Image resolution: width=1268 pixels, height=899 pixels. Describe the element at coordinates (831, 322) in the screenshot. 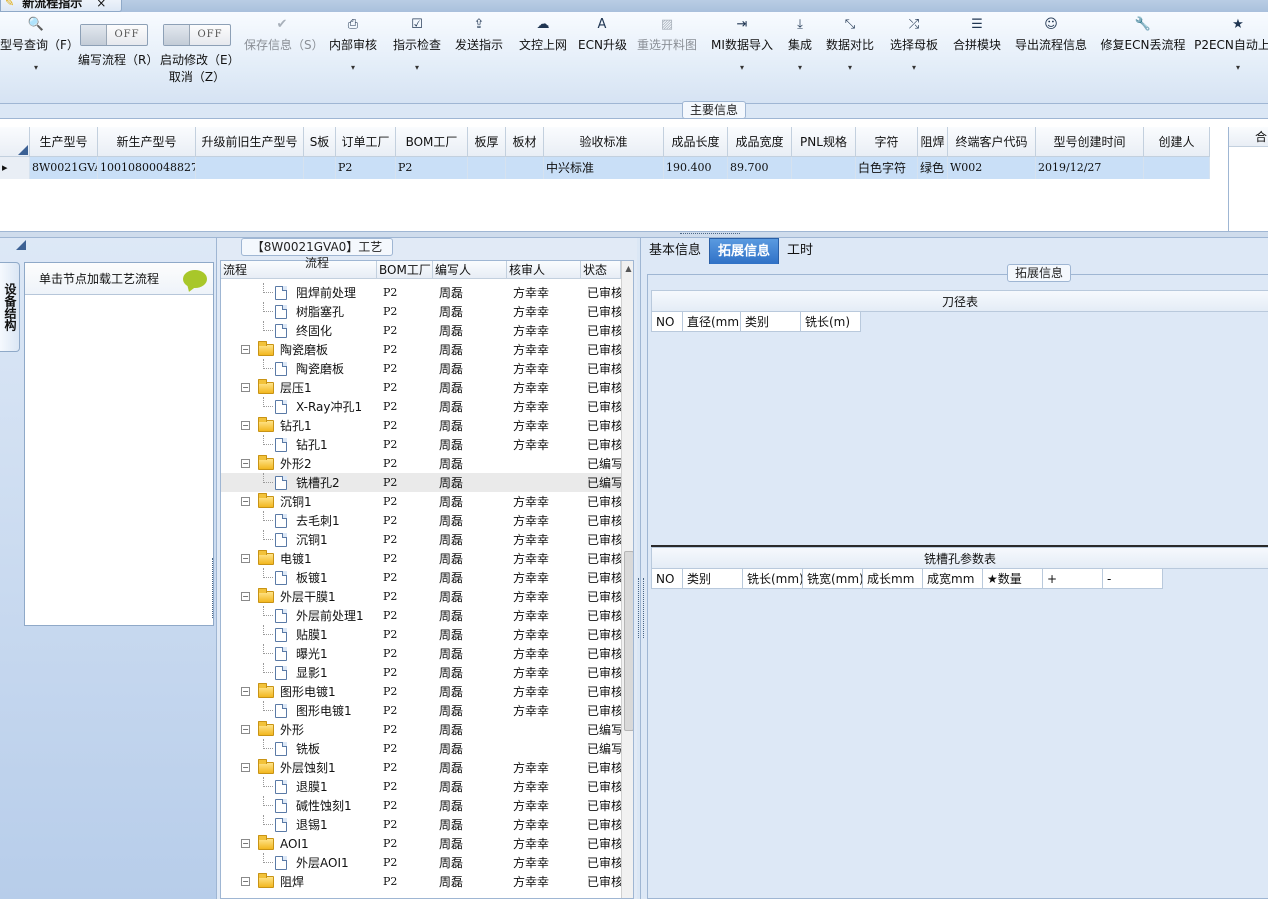

I see `cutter-column-header: 铣长(m)` at that location.